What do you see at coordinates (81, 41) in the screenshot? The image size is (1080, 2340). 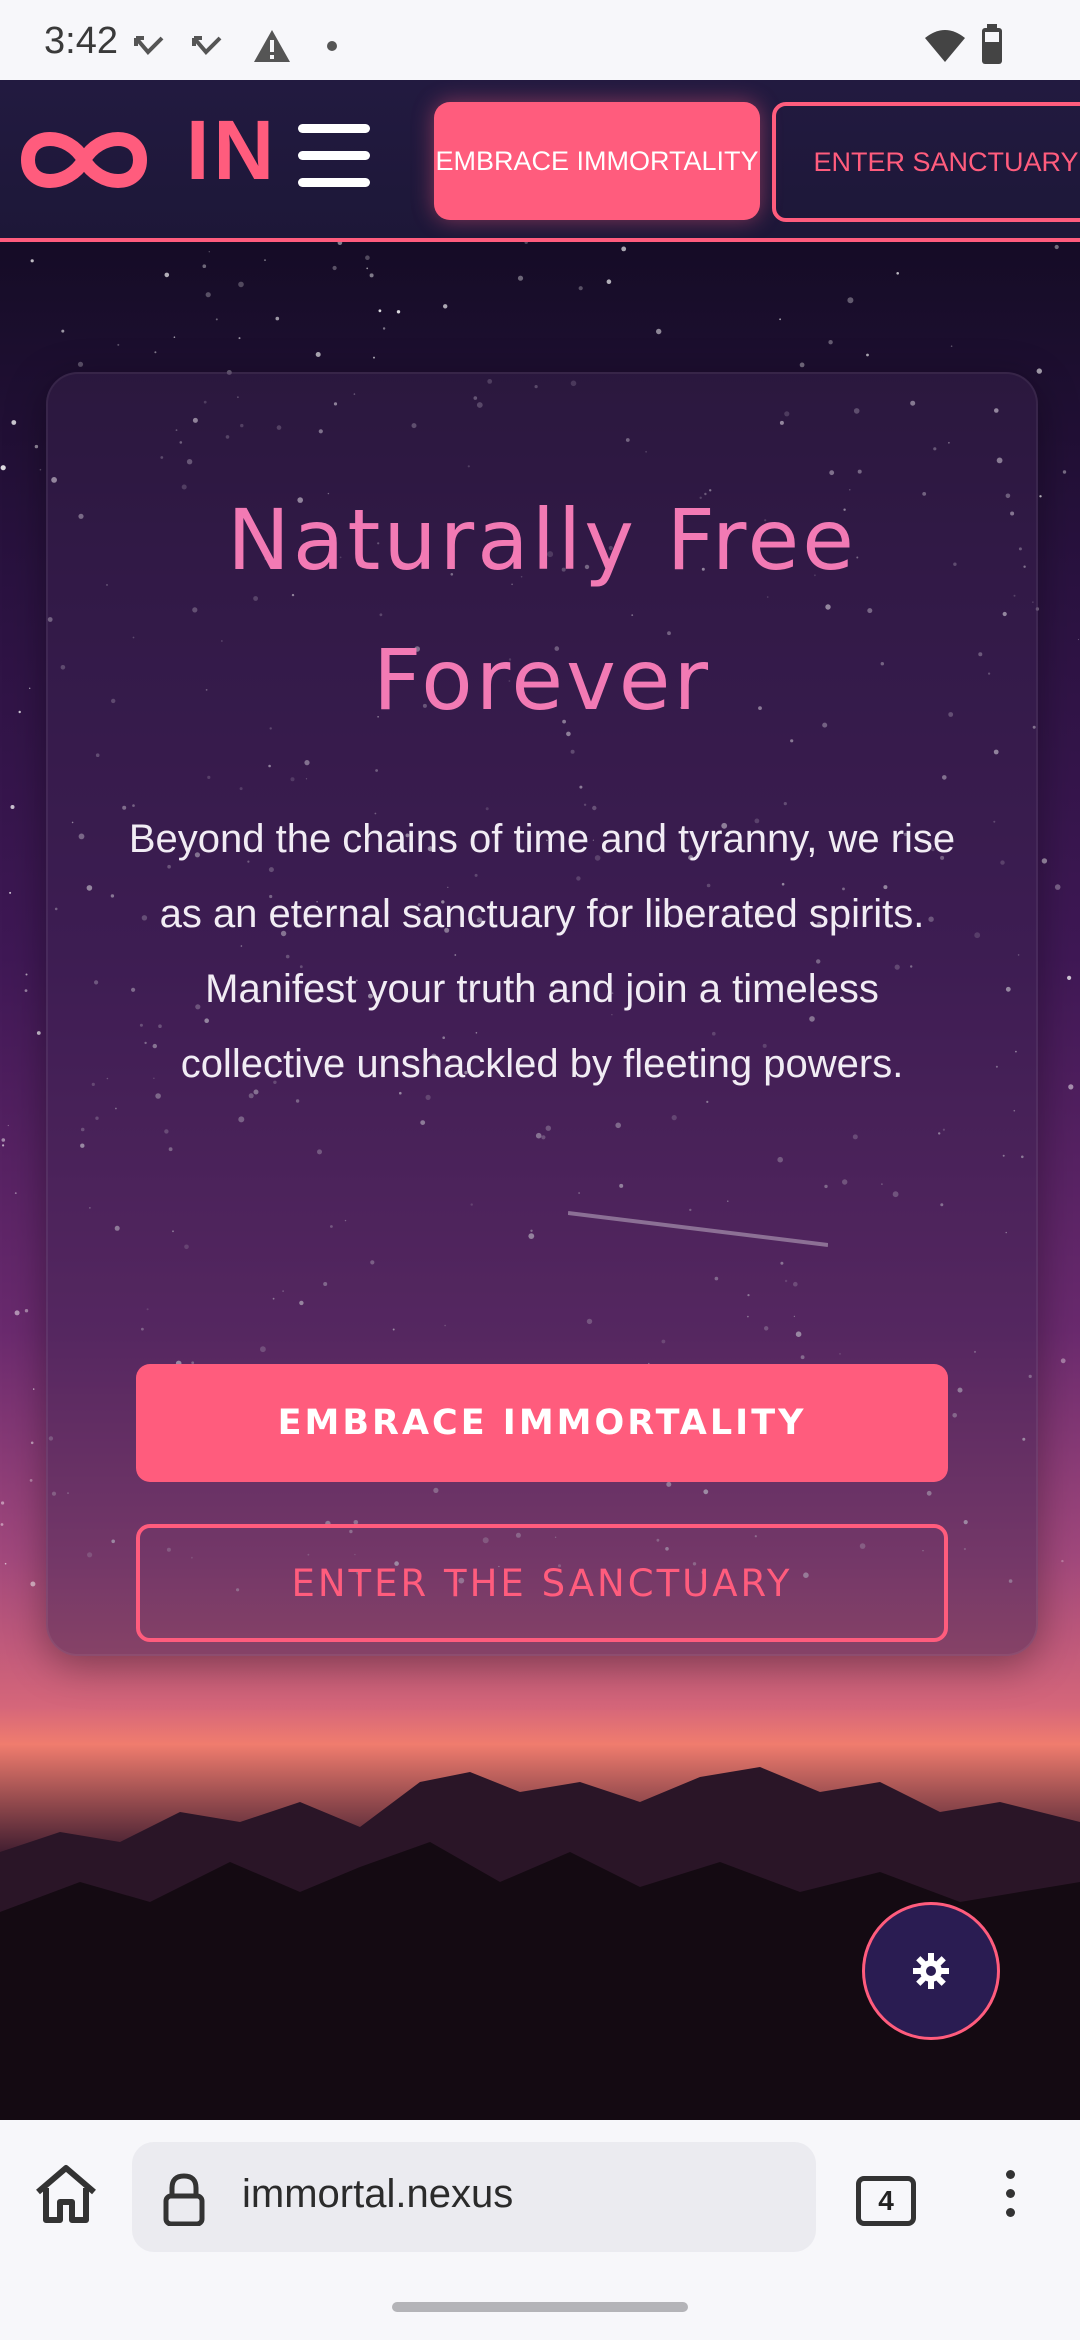 I see `status-time: 3:42` at bounding box center [81, 41].